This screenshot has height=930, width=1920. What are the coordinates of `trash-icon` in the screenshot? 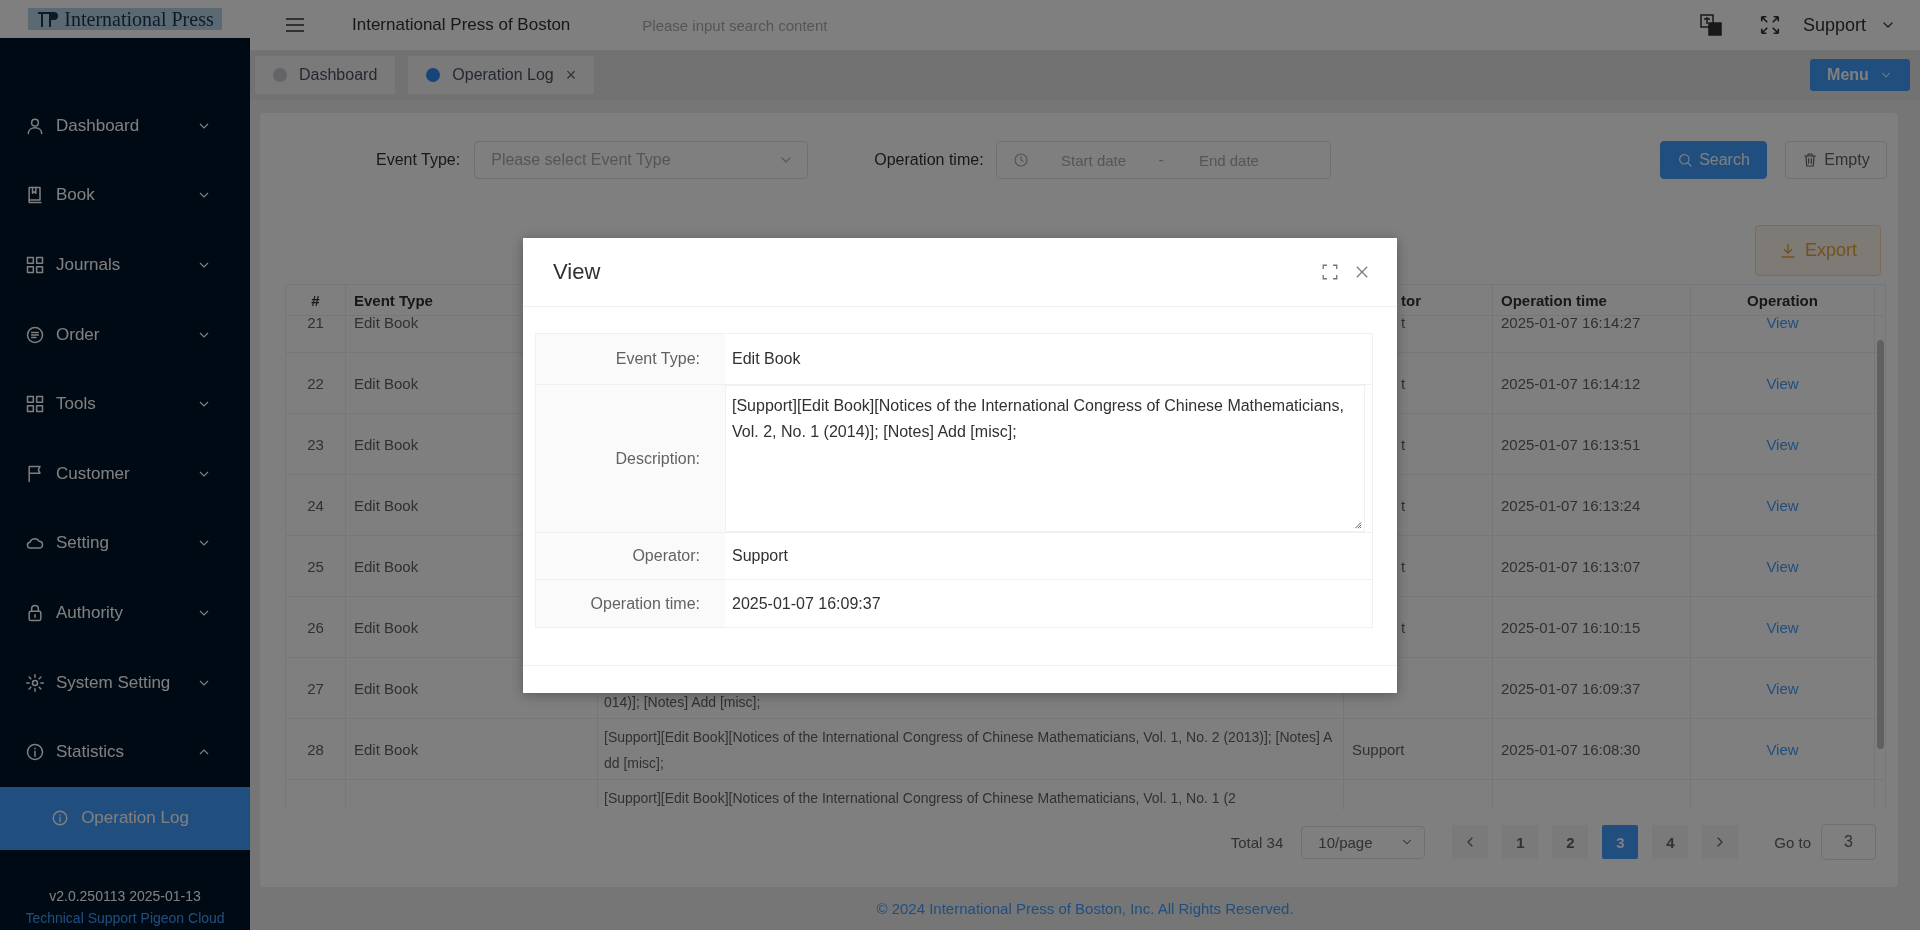 It's located at (1810, 160).